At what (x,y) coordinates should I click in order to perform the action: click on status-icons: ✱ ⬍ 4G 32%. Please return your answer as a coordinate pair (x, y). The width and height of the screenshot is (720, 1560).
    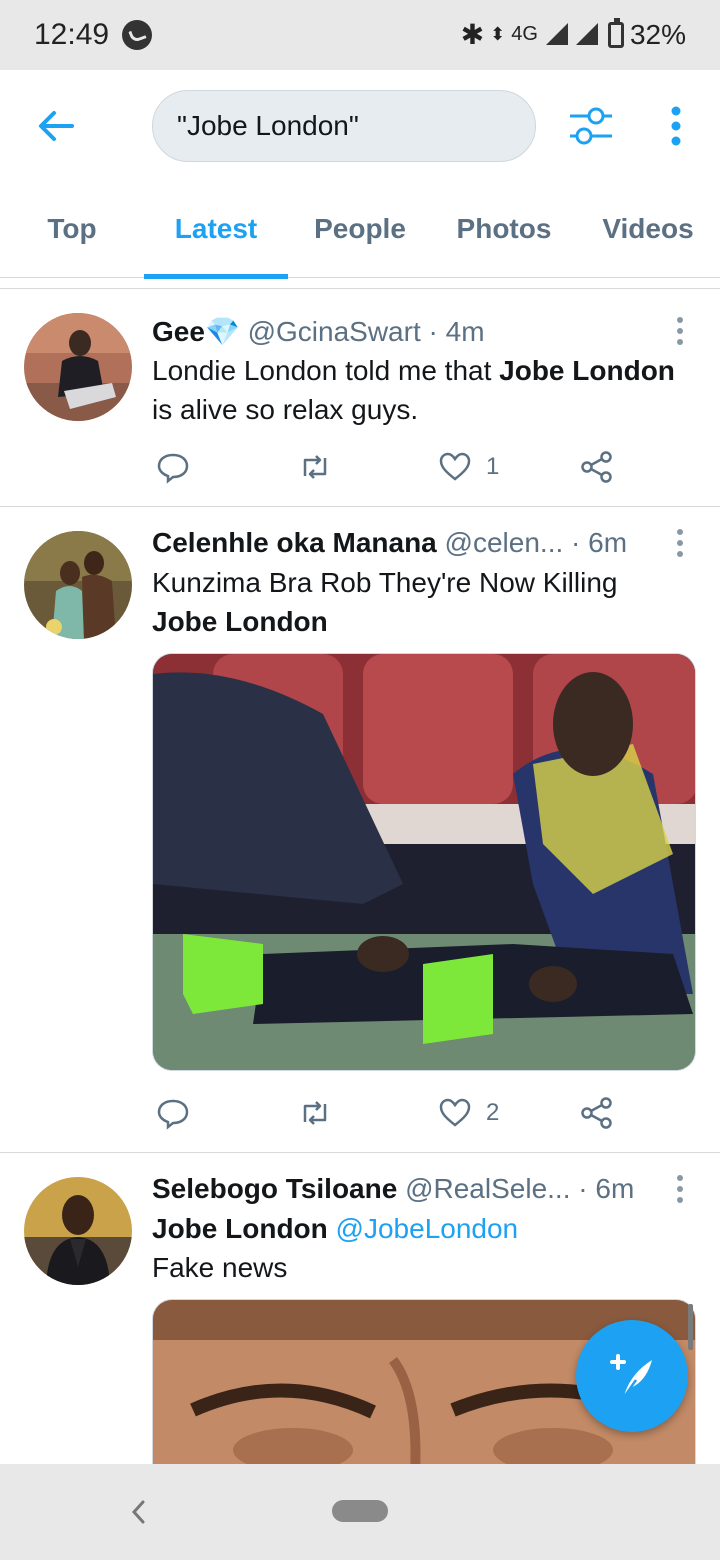
    Looking at the image, I should click on (573, 34).